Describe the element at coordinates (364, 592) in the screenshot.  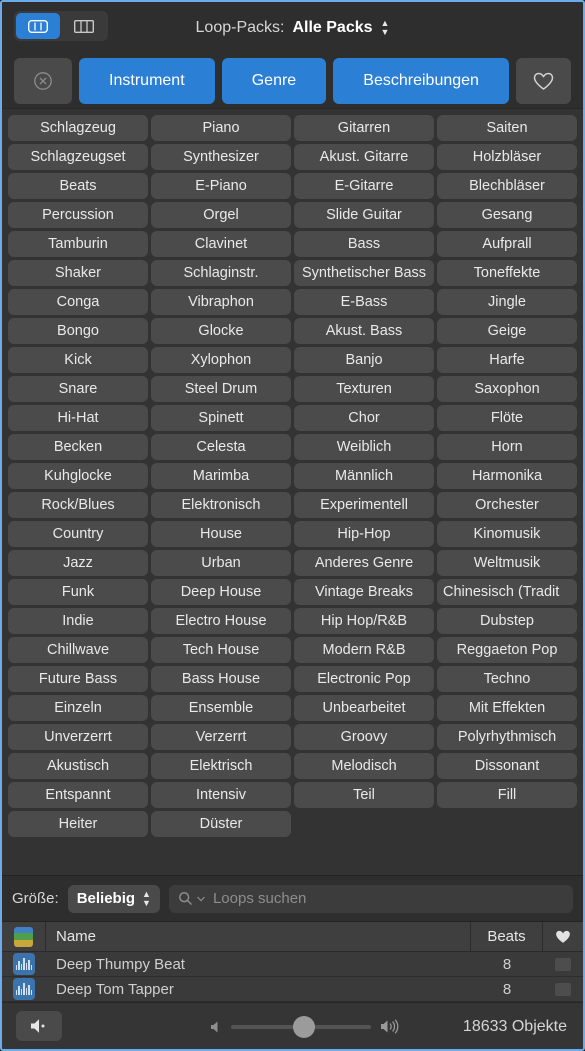
I see `tag-button: Vintage Breaks` at that location.